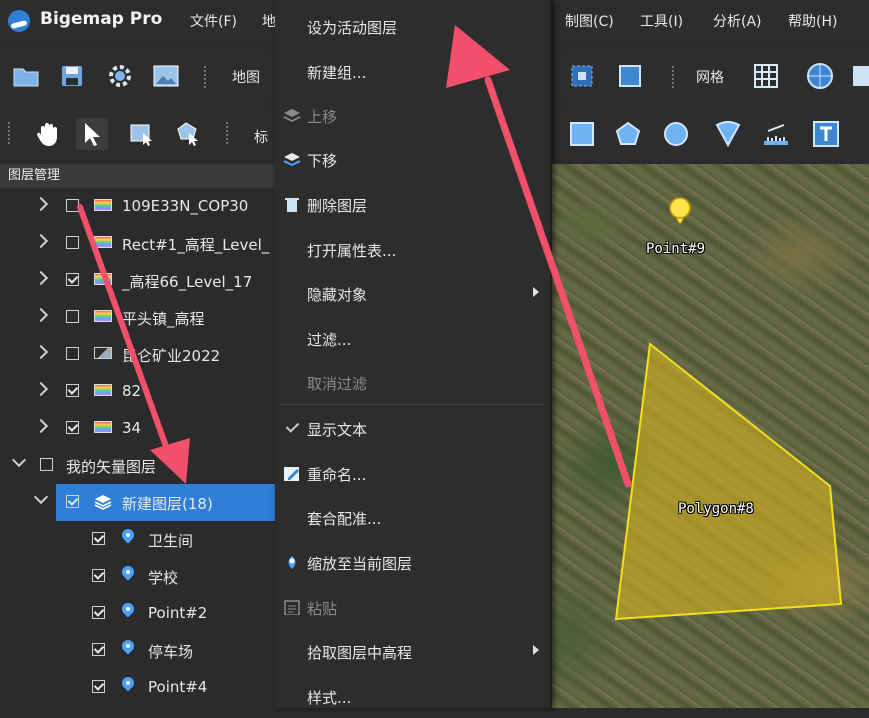  Describe the element at coordinates (820, 76) in the screenshot. I see `globe-lnglat-icon` at that location.